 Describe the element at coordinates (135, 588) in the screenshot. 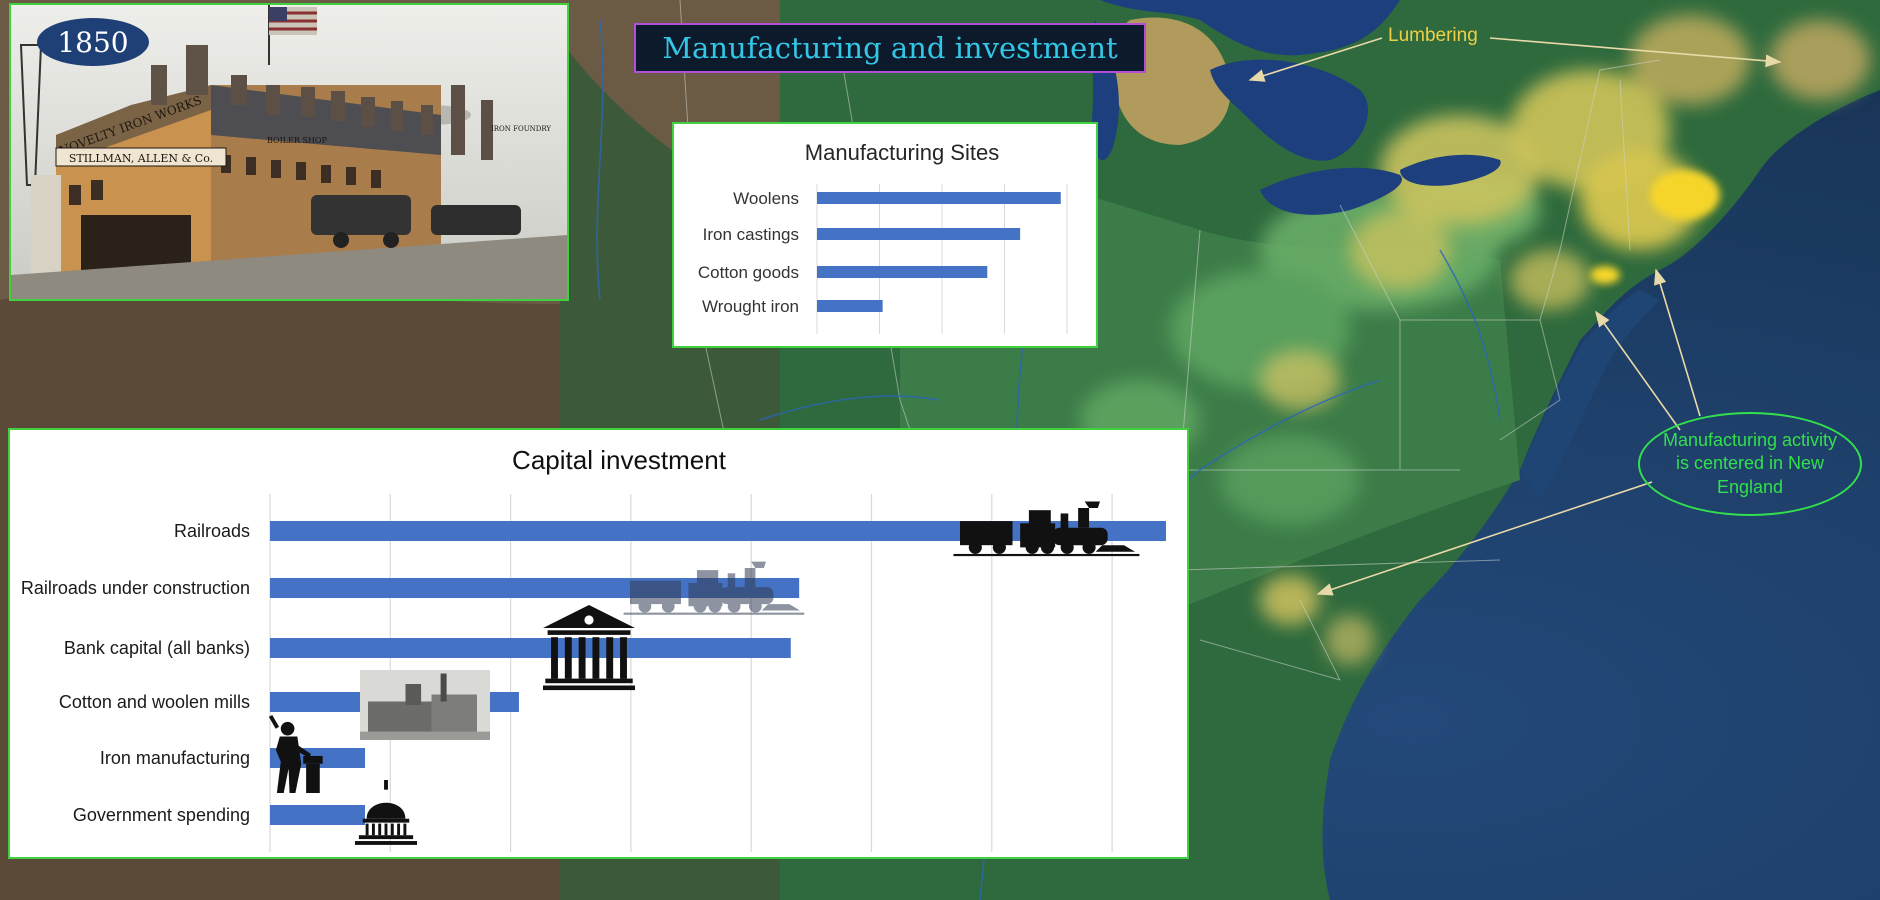

I see `capital-category-label: Railroads under construction` at that location.